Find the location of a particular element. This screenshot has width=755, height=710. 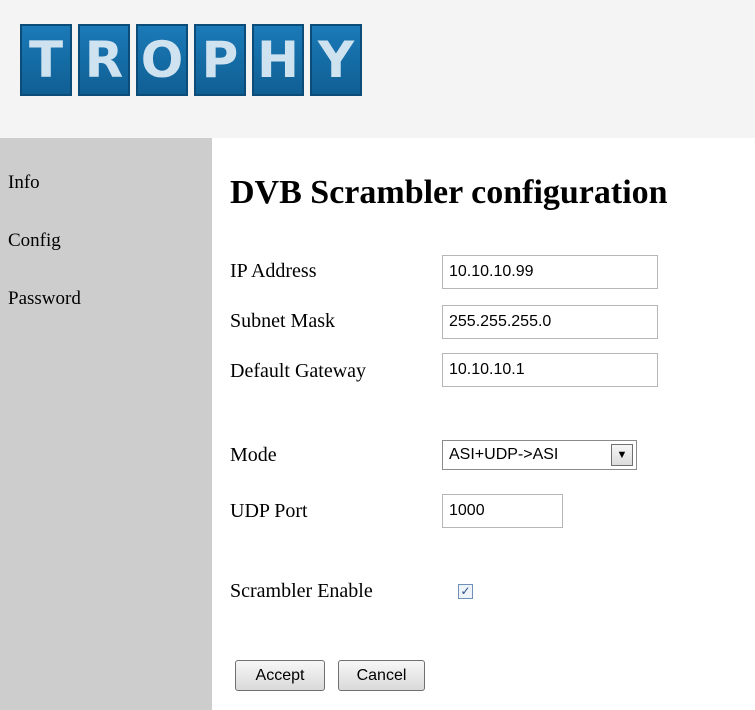

subnet-mask-label: Subnet Mask is located at coordinates (282, 321).